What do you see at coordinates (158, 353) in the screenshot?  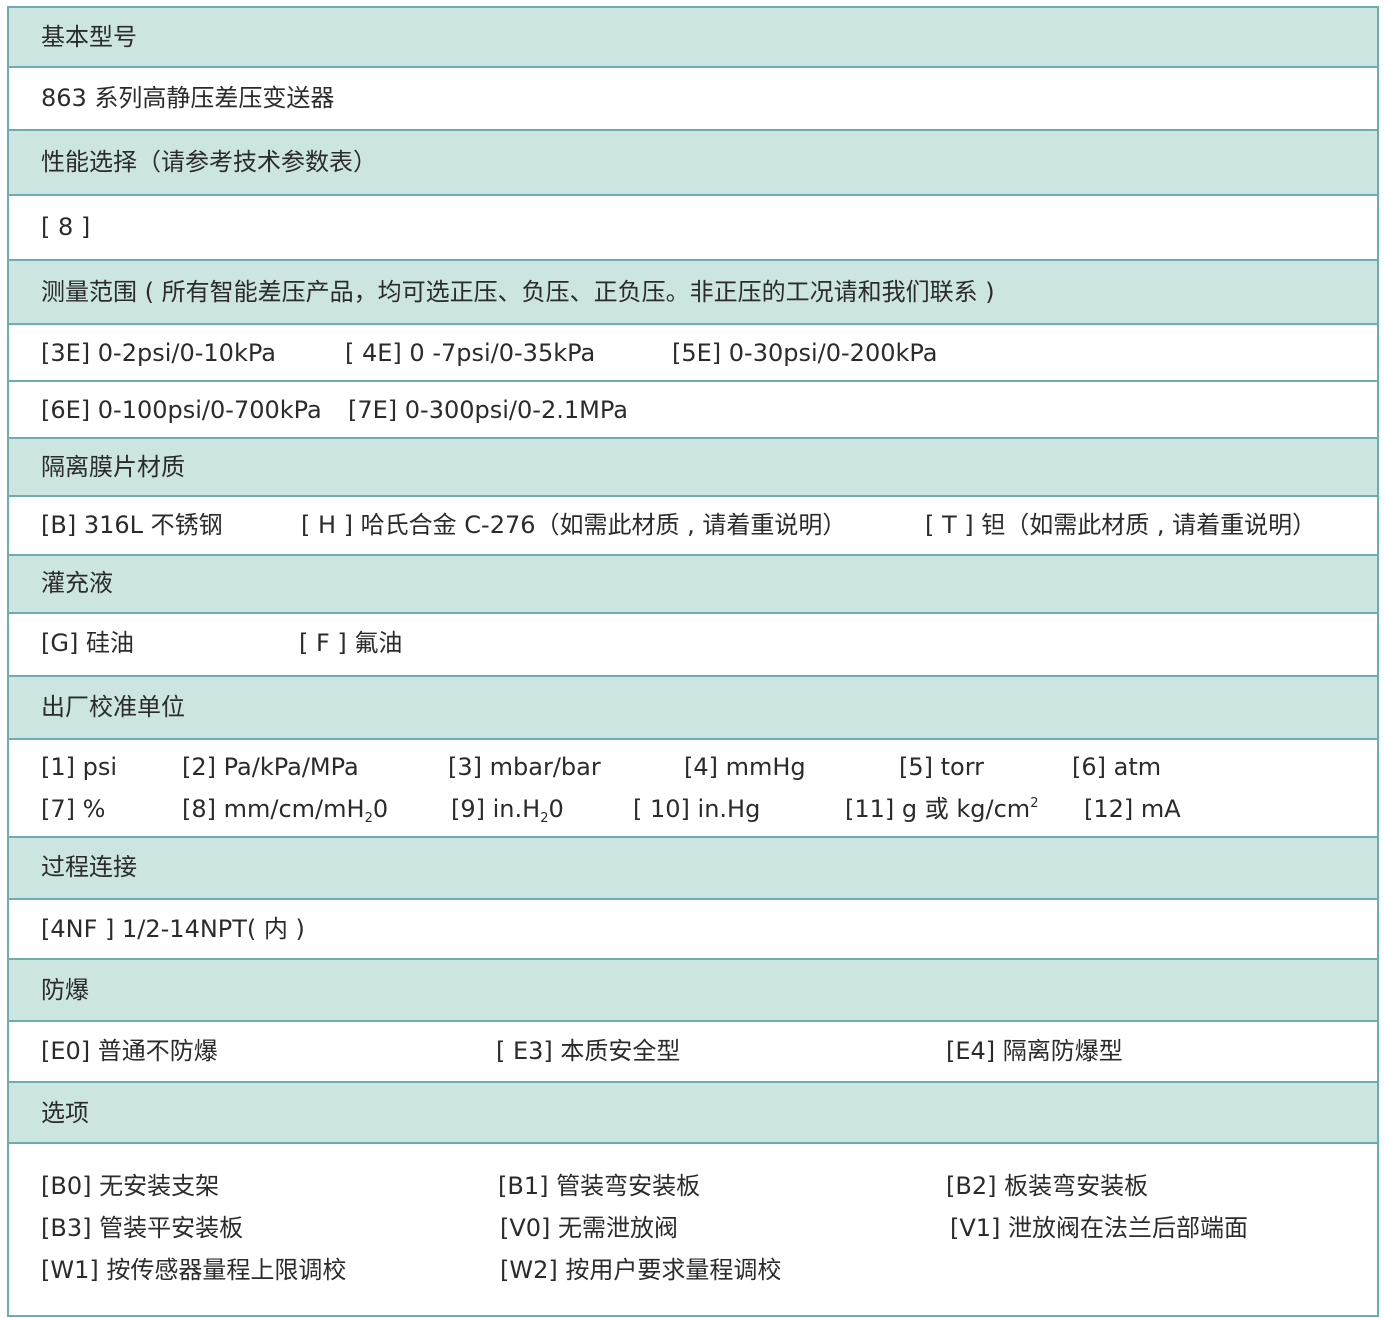 I see `range-option: [3E] 0-2psi/0-10kPa` at bounding box center [158, 353].